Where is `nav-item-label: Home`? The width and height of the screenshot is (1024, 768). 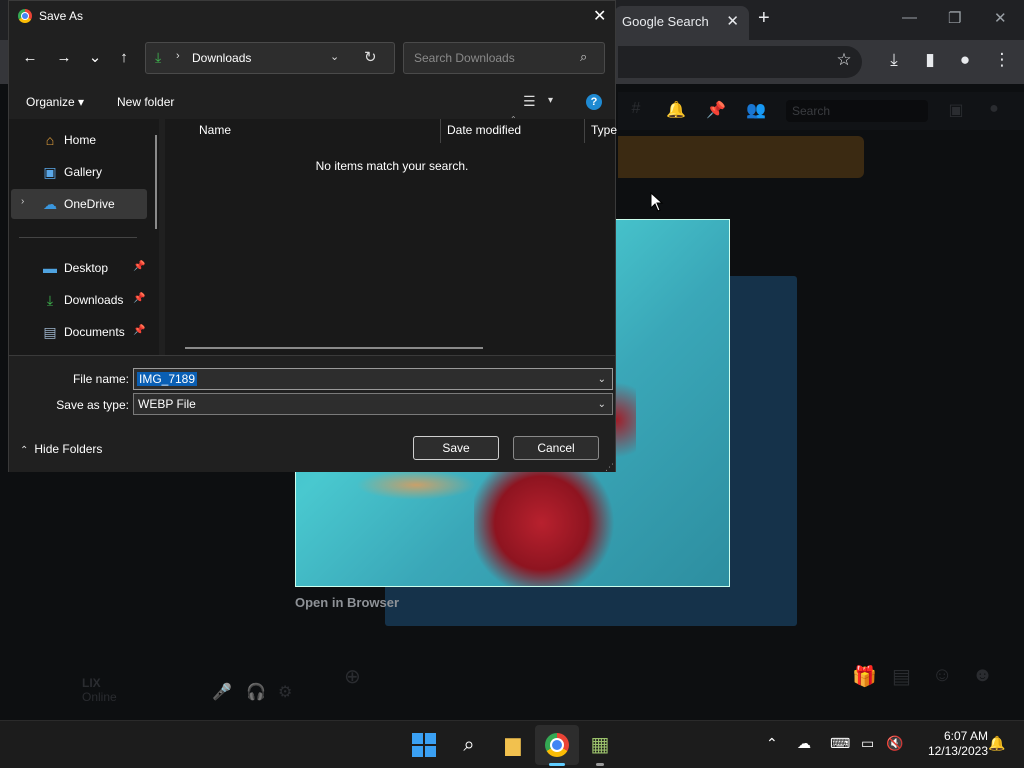 nav-item-label: Home is located at coordinates (80, 140).